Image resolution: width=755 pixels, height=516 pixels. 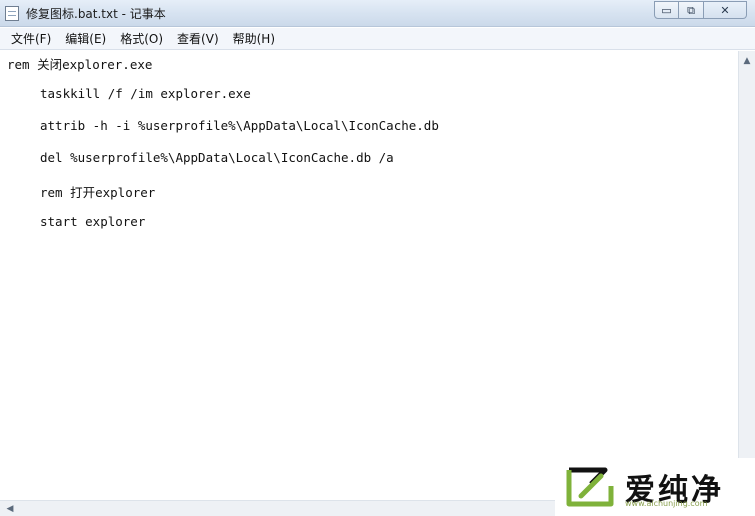 What do you see at coordinates (254, 38) in the screenshot?
I see `menu-help: 帮助(H)` at bounding box center [254, 38].